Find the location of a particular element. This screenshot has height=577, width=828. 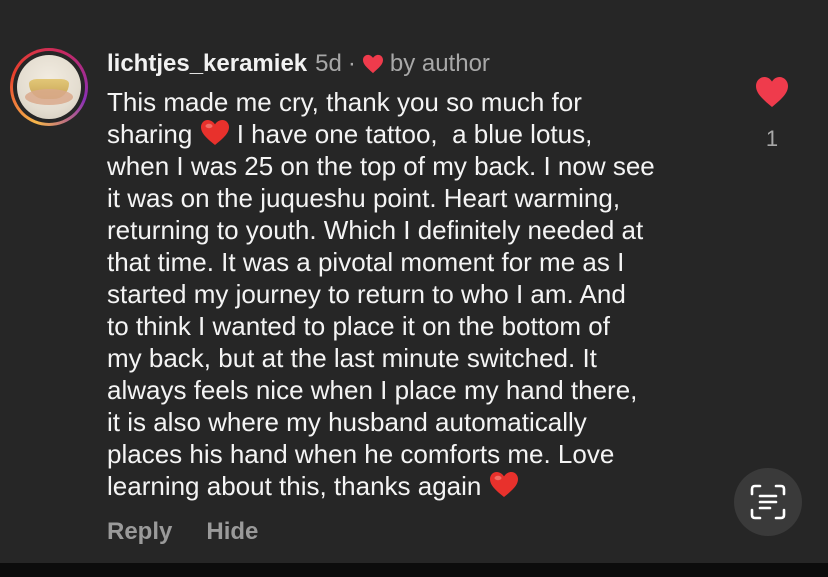

scan-text-button is located at coordinates (768, 502).